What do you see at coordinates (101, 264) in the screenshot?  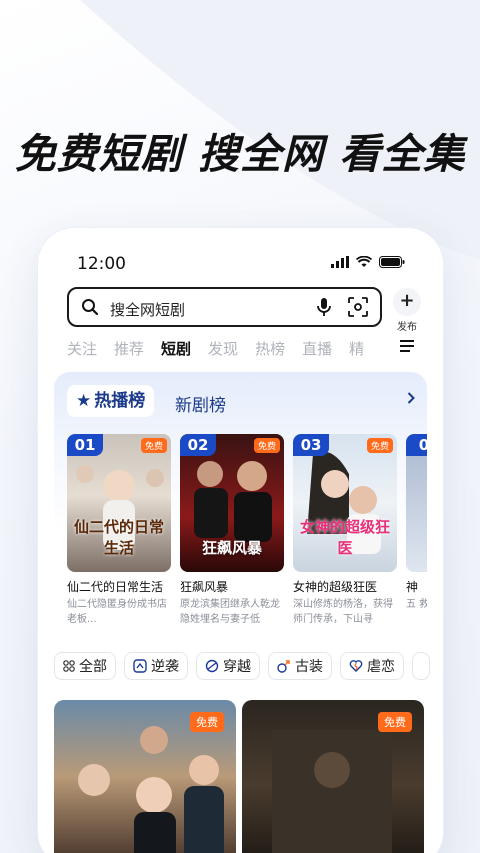 I see `status-time: 12:00` at bounding box center [101, 264].